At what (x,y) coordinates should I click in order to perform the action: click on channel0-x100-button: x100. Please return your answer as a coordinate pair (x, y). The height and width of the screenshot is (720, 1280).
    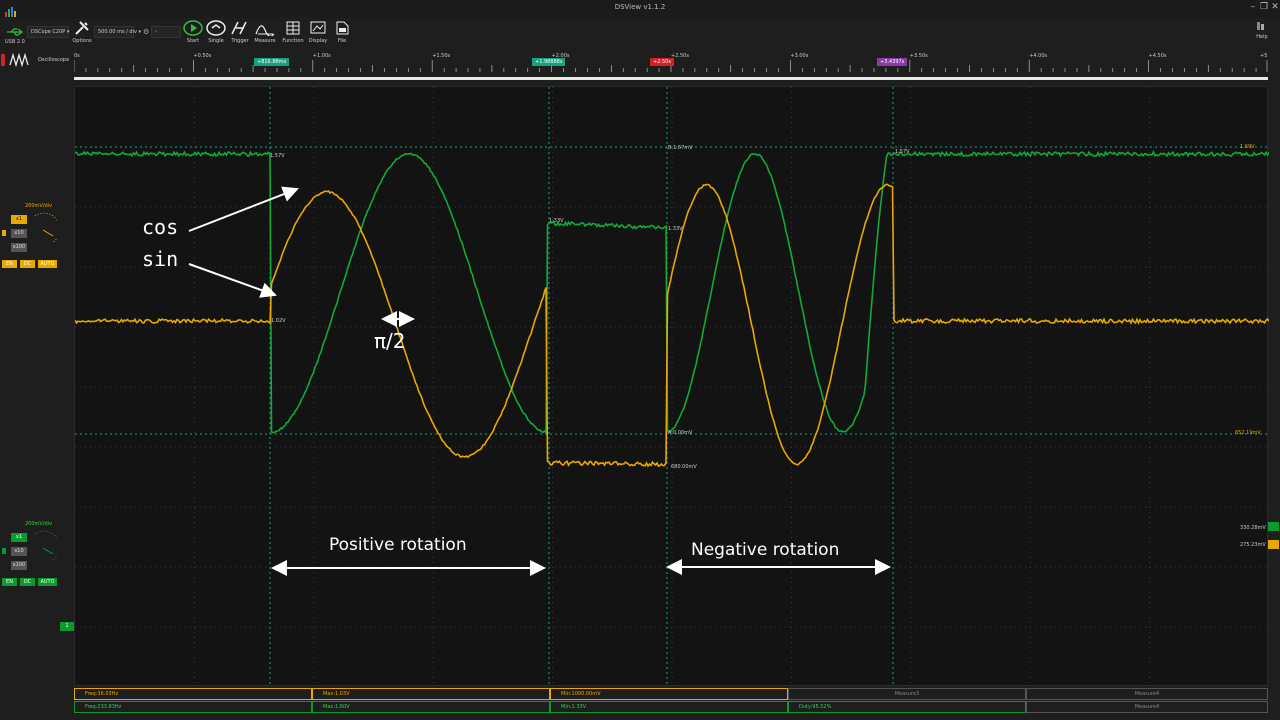
    Looking at the image, I should click on (19, 247).